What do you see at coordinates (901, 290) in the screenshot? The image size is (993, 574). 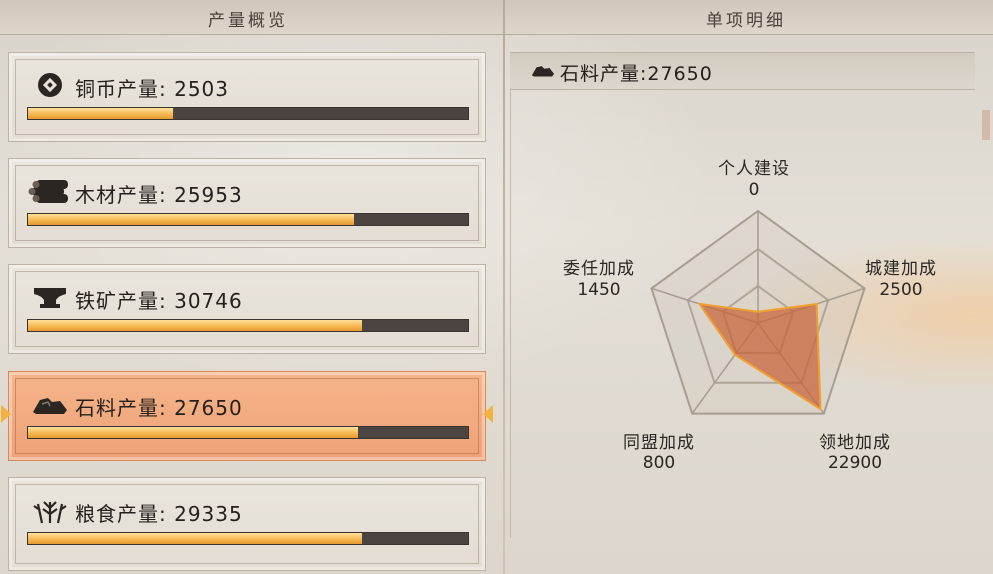 I see `radar-axis-value-city: 2500` at bounding box center [901, 290].